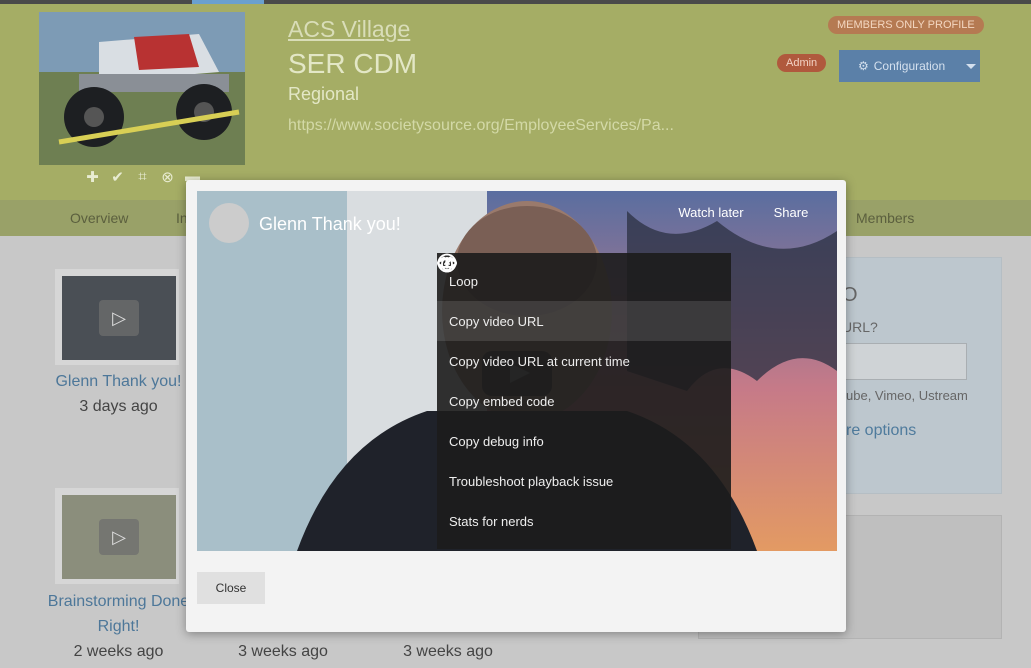 This screenshot has height=668, width=1031. I want to click on monster-truck-image, so click(142, 88).